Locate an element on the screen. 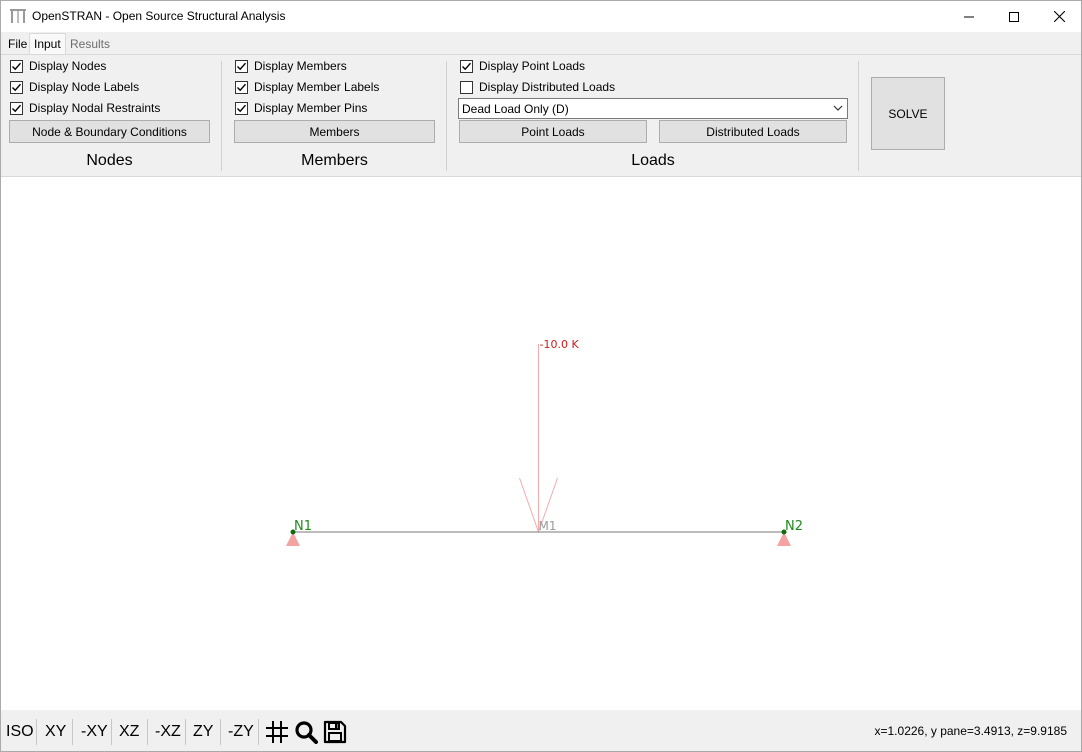  display-member-labels-checkbox: Display Member Labels is located at coordinates (307, 87).